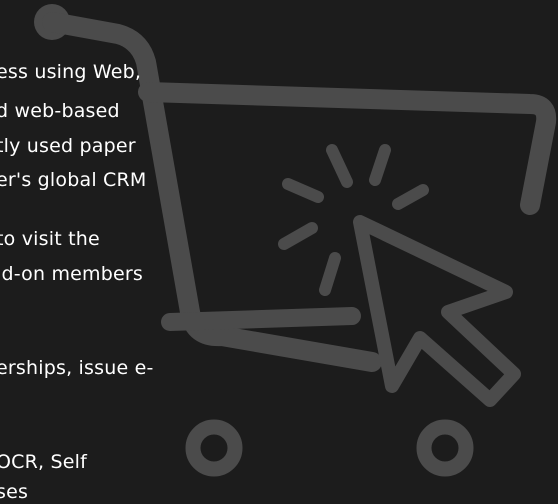 The image size is (558, 504). Describe the element at coordinates (214, 448) in the screenshot. I see `cart-wheel-left` at that location.